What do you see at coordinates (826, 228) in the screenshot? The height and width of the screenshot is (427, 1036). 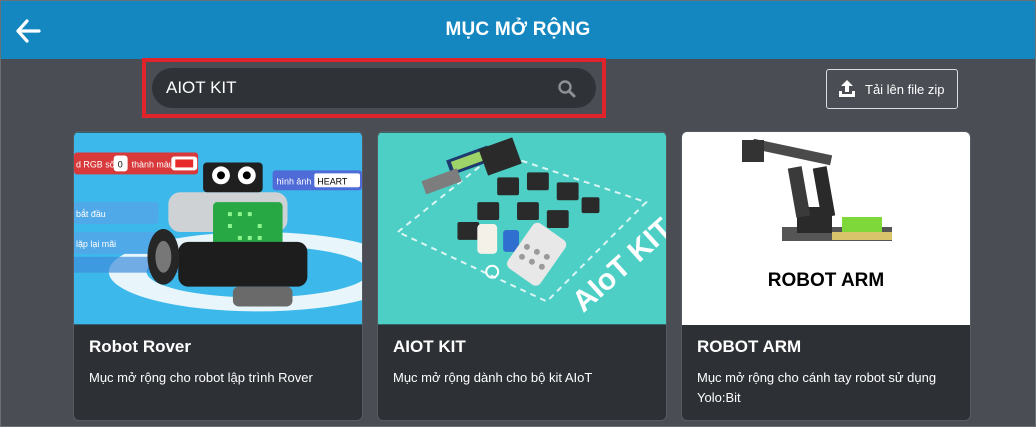 I see `robot-arm-image: ROBOT ARM` at bounding box center [826, 228].